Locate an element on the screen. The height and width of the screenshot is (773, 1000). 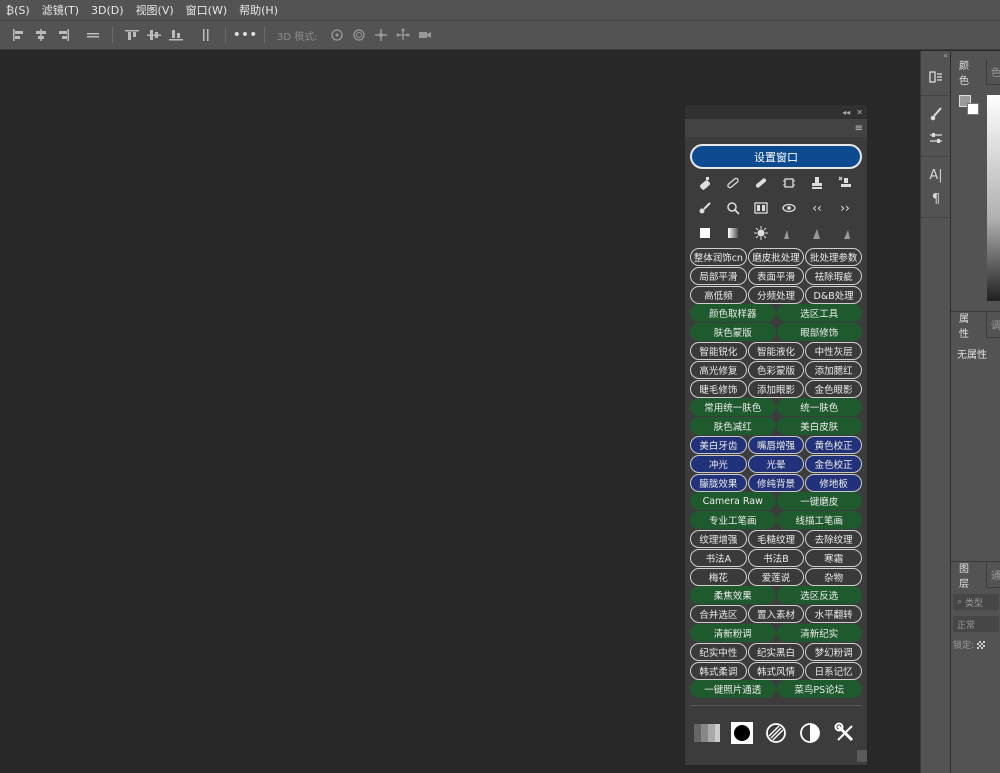
close-icon: ✕ is located at coordinates (859, 112).